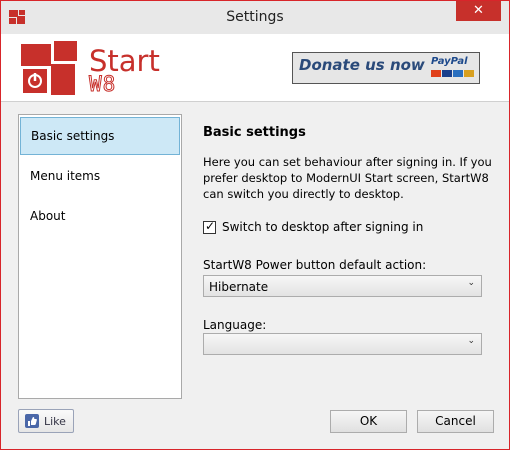 The height and width of the screenshot is (450, 510). What do you see at coordinates (235, 325) in the screenshot?
I see `language-label: Language:` at bounding box center [235, 325].